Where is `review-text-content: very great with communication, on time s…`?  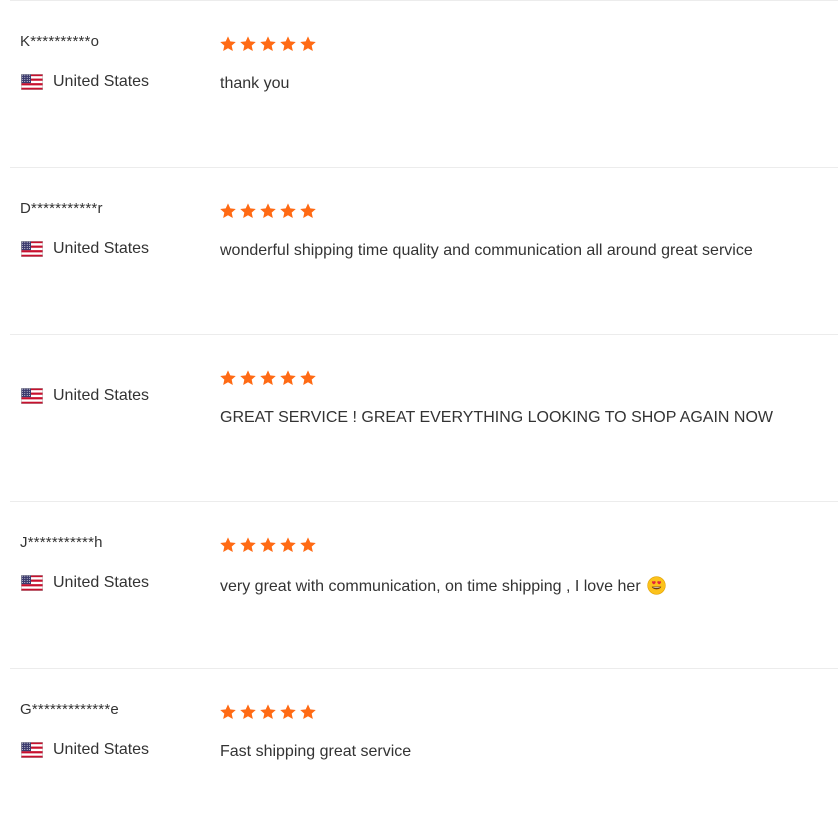
review-text-content: very great with communication, on time s… is located at coordinates (430, 586).